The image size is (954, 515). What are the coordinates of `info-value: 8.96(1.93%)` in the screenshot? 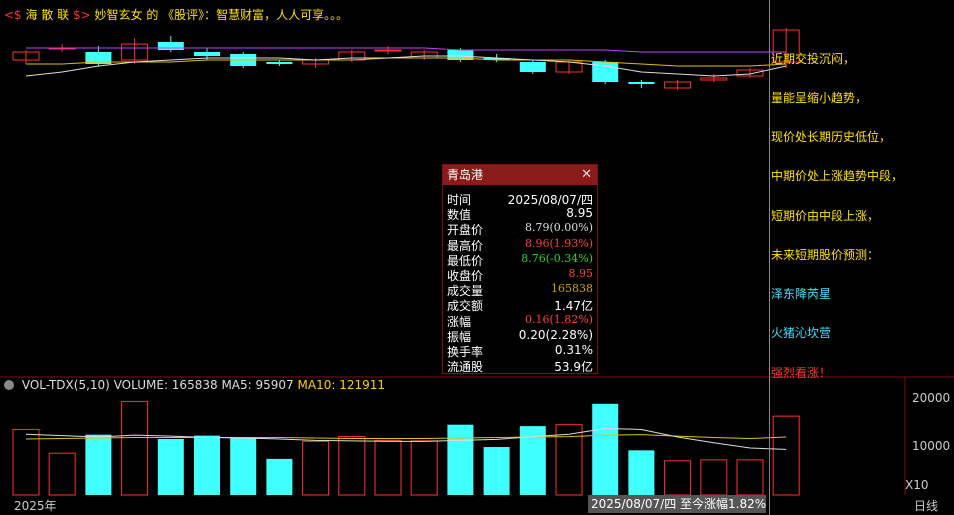 It's located at (558, 243).